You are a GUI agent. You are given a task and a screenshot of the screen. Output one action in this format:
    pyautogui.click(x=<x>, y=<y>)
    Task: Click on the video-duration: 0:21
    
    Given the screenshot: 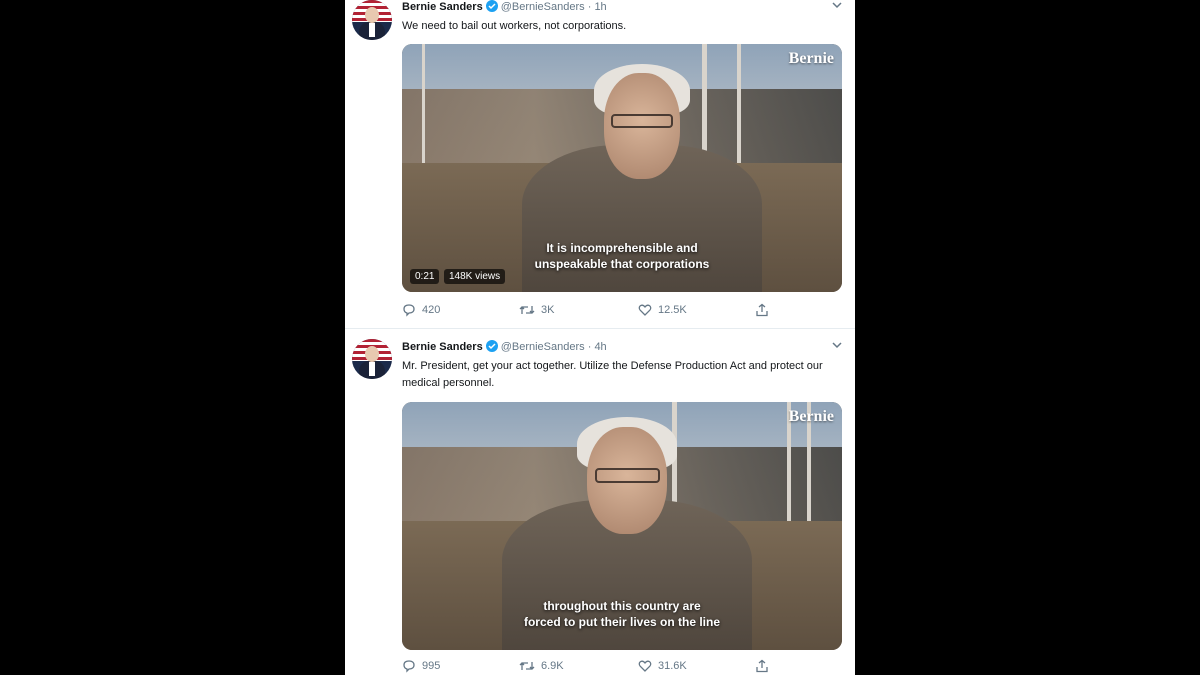 What is the action you would take?
    pyautogui.click(x=425, y=276)
    